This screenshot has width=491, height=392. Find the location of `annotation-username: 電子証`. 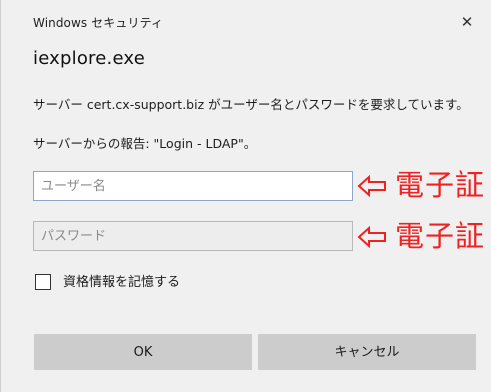

annotation-username: 電子証 is located at coordinates (424, 185).